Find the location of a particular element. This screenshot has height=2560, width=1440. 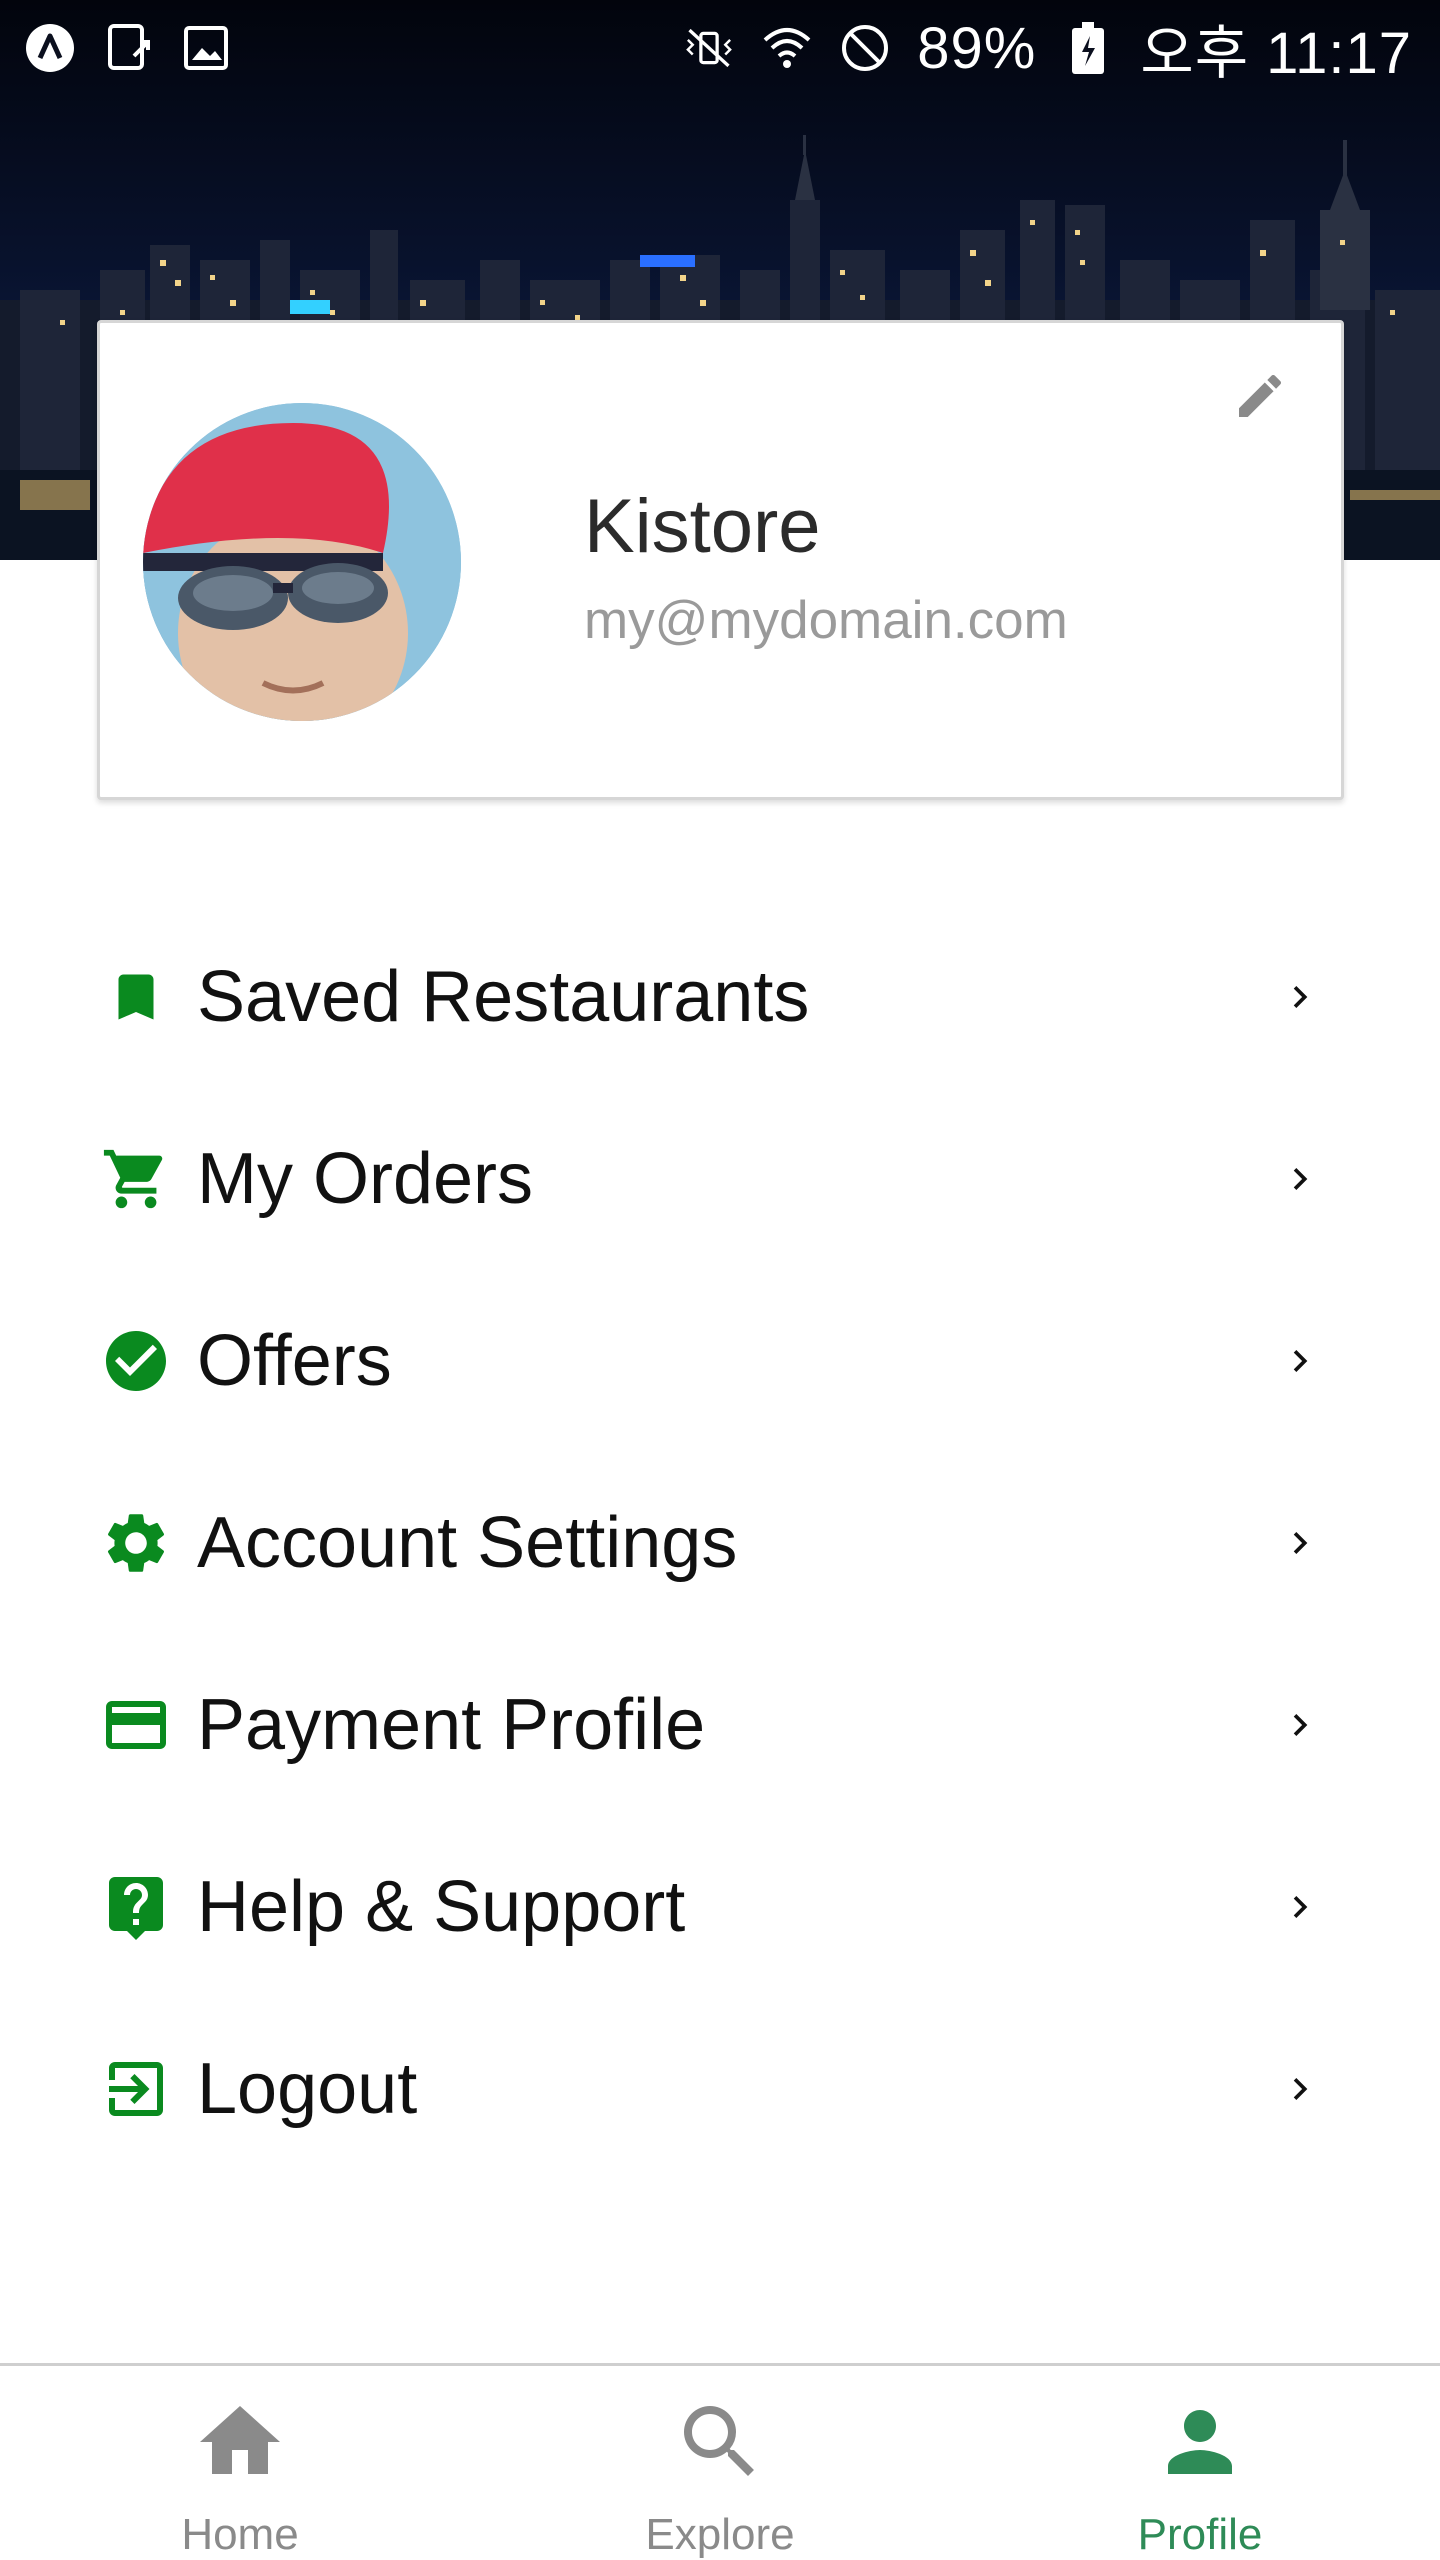

app-icon is located at coordinates (50, 48).